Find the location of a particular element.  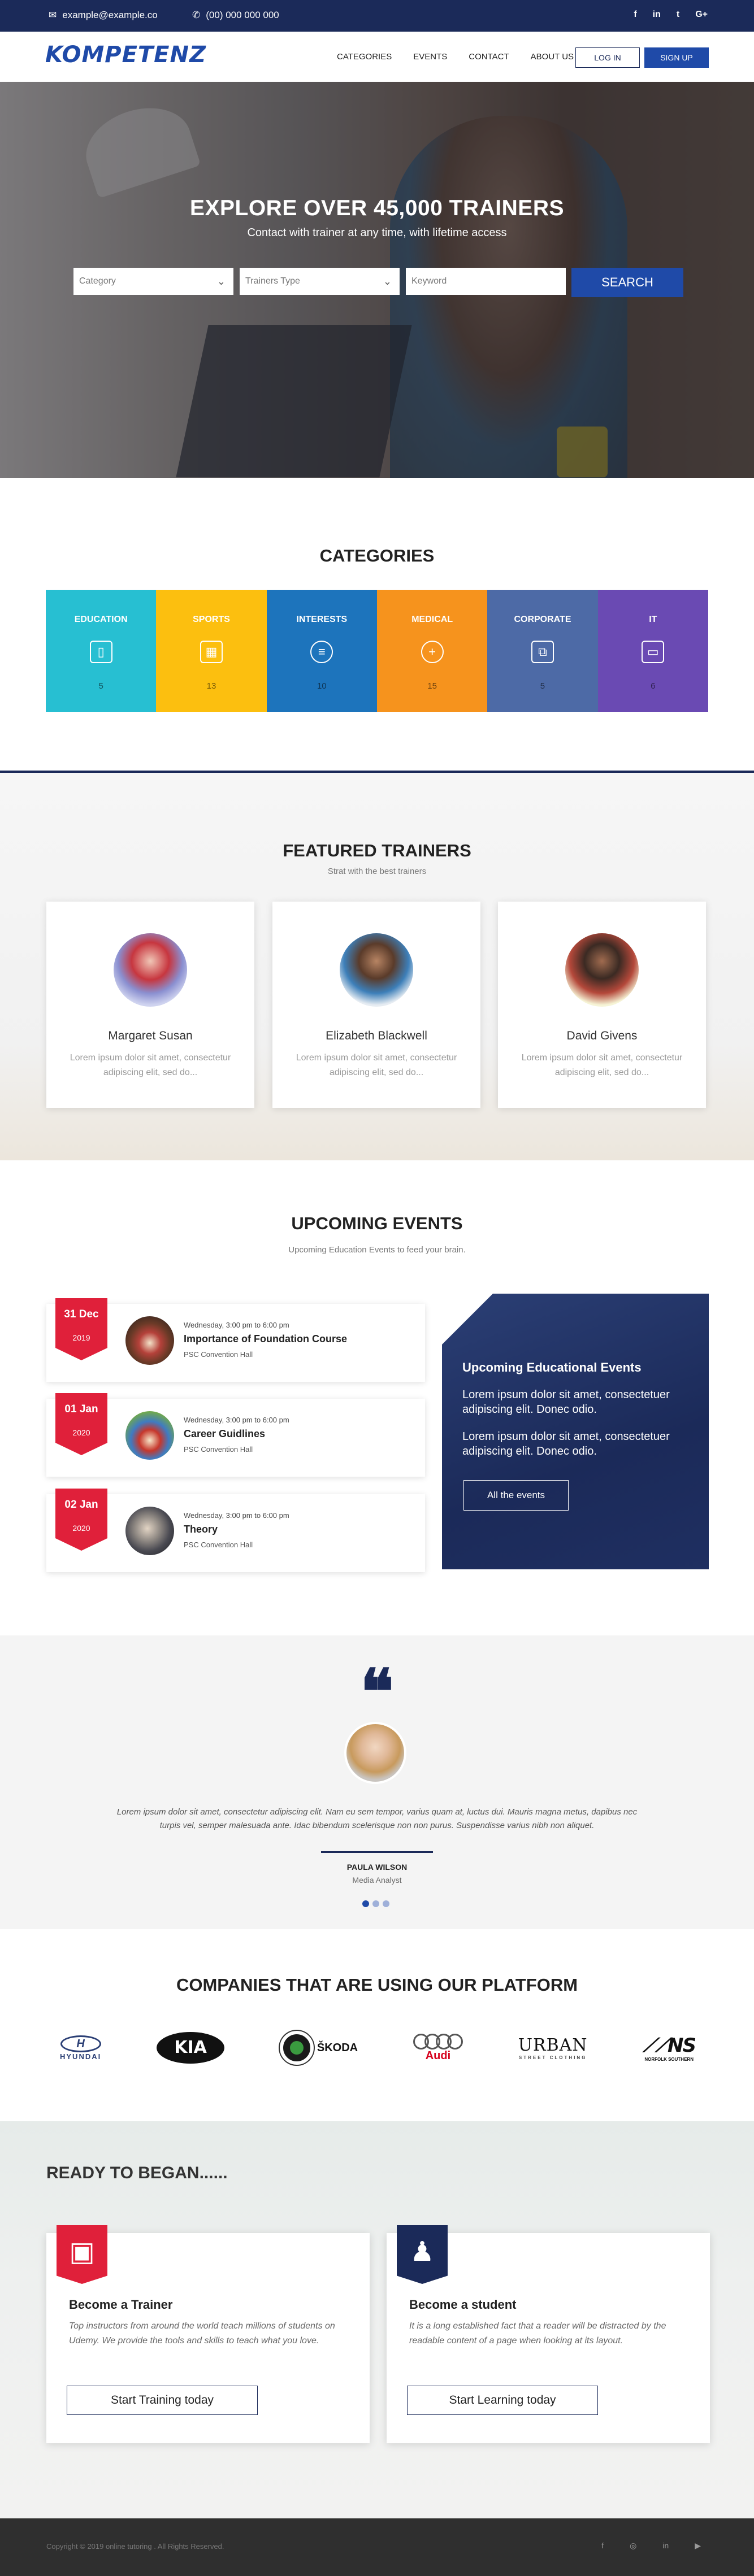

google-plus-icon: G+ is located at coordinates (701, 15).